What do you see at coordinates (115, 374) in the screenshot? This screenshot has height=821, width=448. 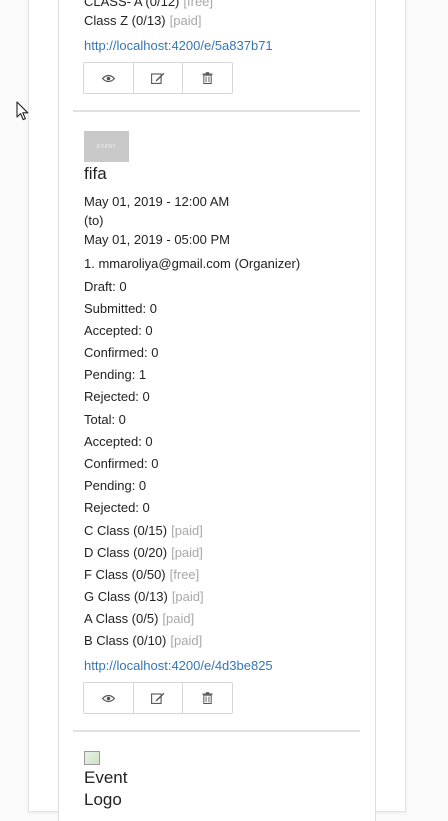 I see `stat-pending: Pending: 1` at bounding box center [115, 374].